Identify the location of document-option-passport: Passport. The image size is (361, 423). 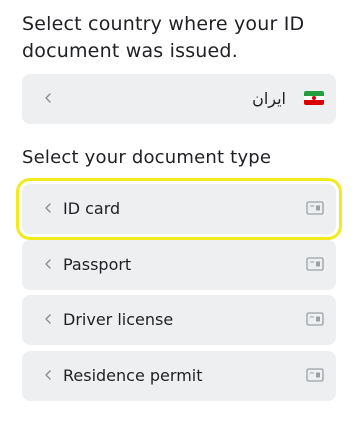
(179, 265).